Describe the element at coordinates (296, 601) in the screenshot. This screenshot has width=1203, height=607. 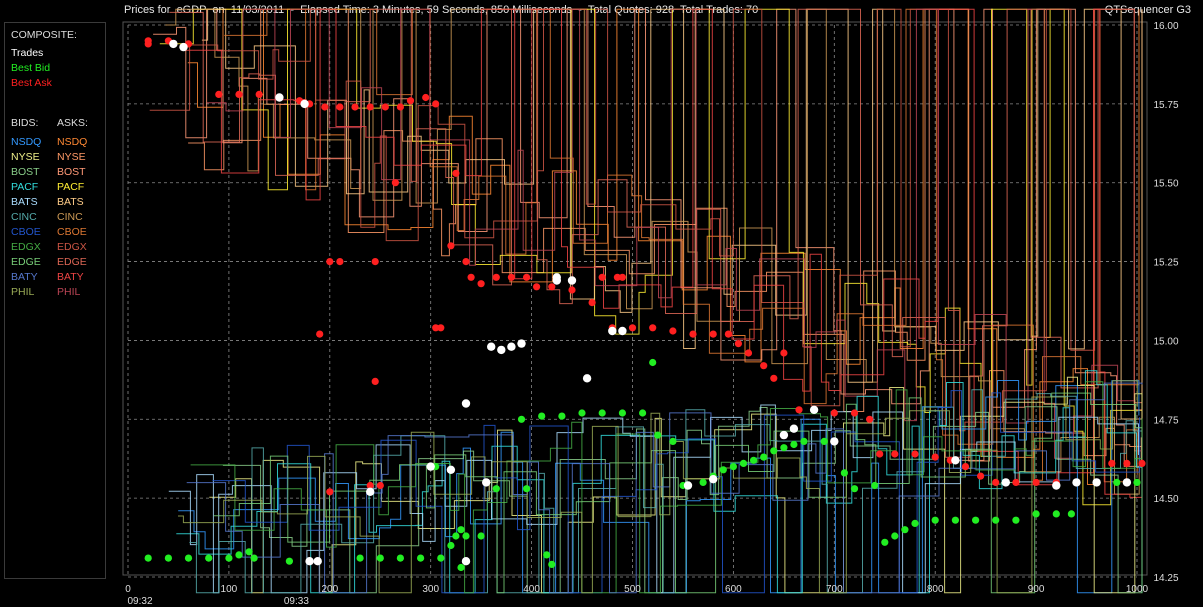
I see `time-label: 09:33` at that location.